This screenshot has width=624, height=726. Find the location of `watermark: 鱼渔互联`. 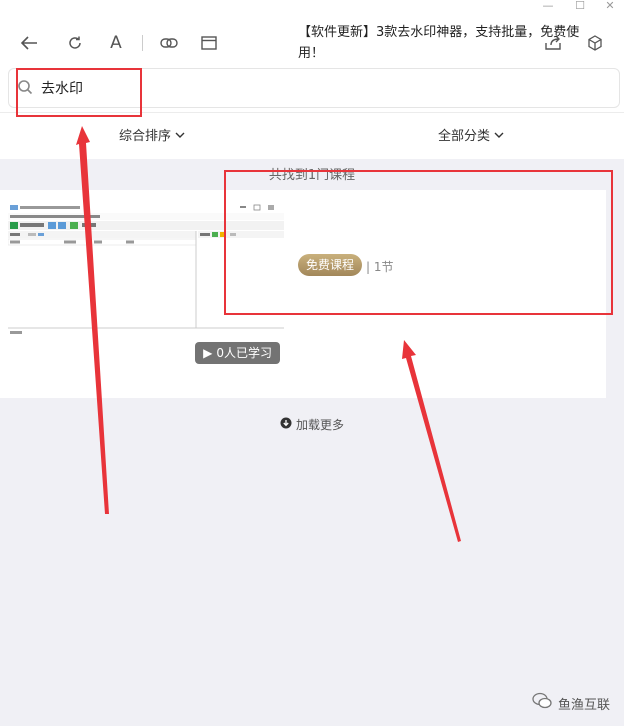

watermark: 鱼渔互联 is located at coordinates (571, 703).